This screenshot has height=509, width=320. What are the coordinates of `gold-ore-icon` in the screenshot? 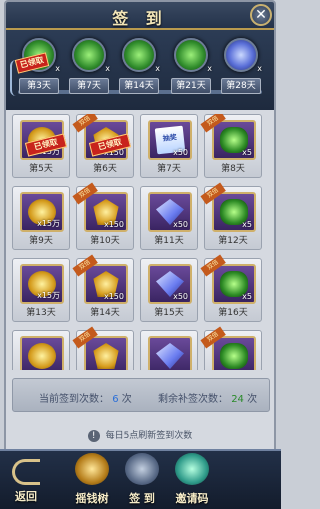 It's located at (106, 356).